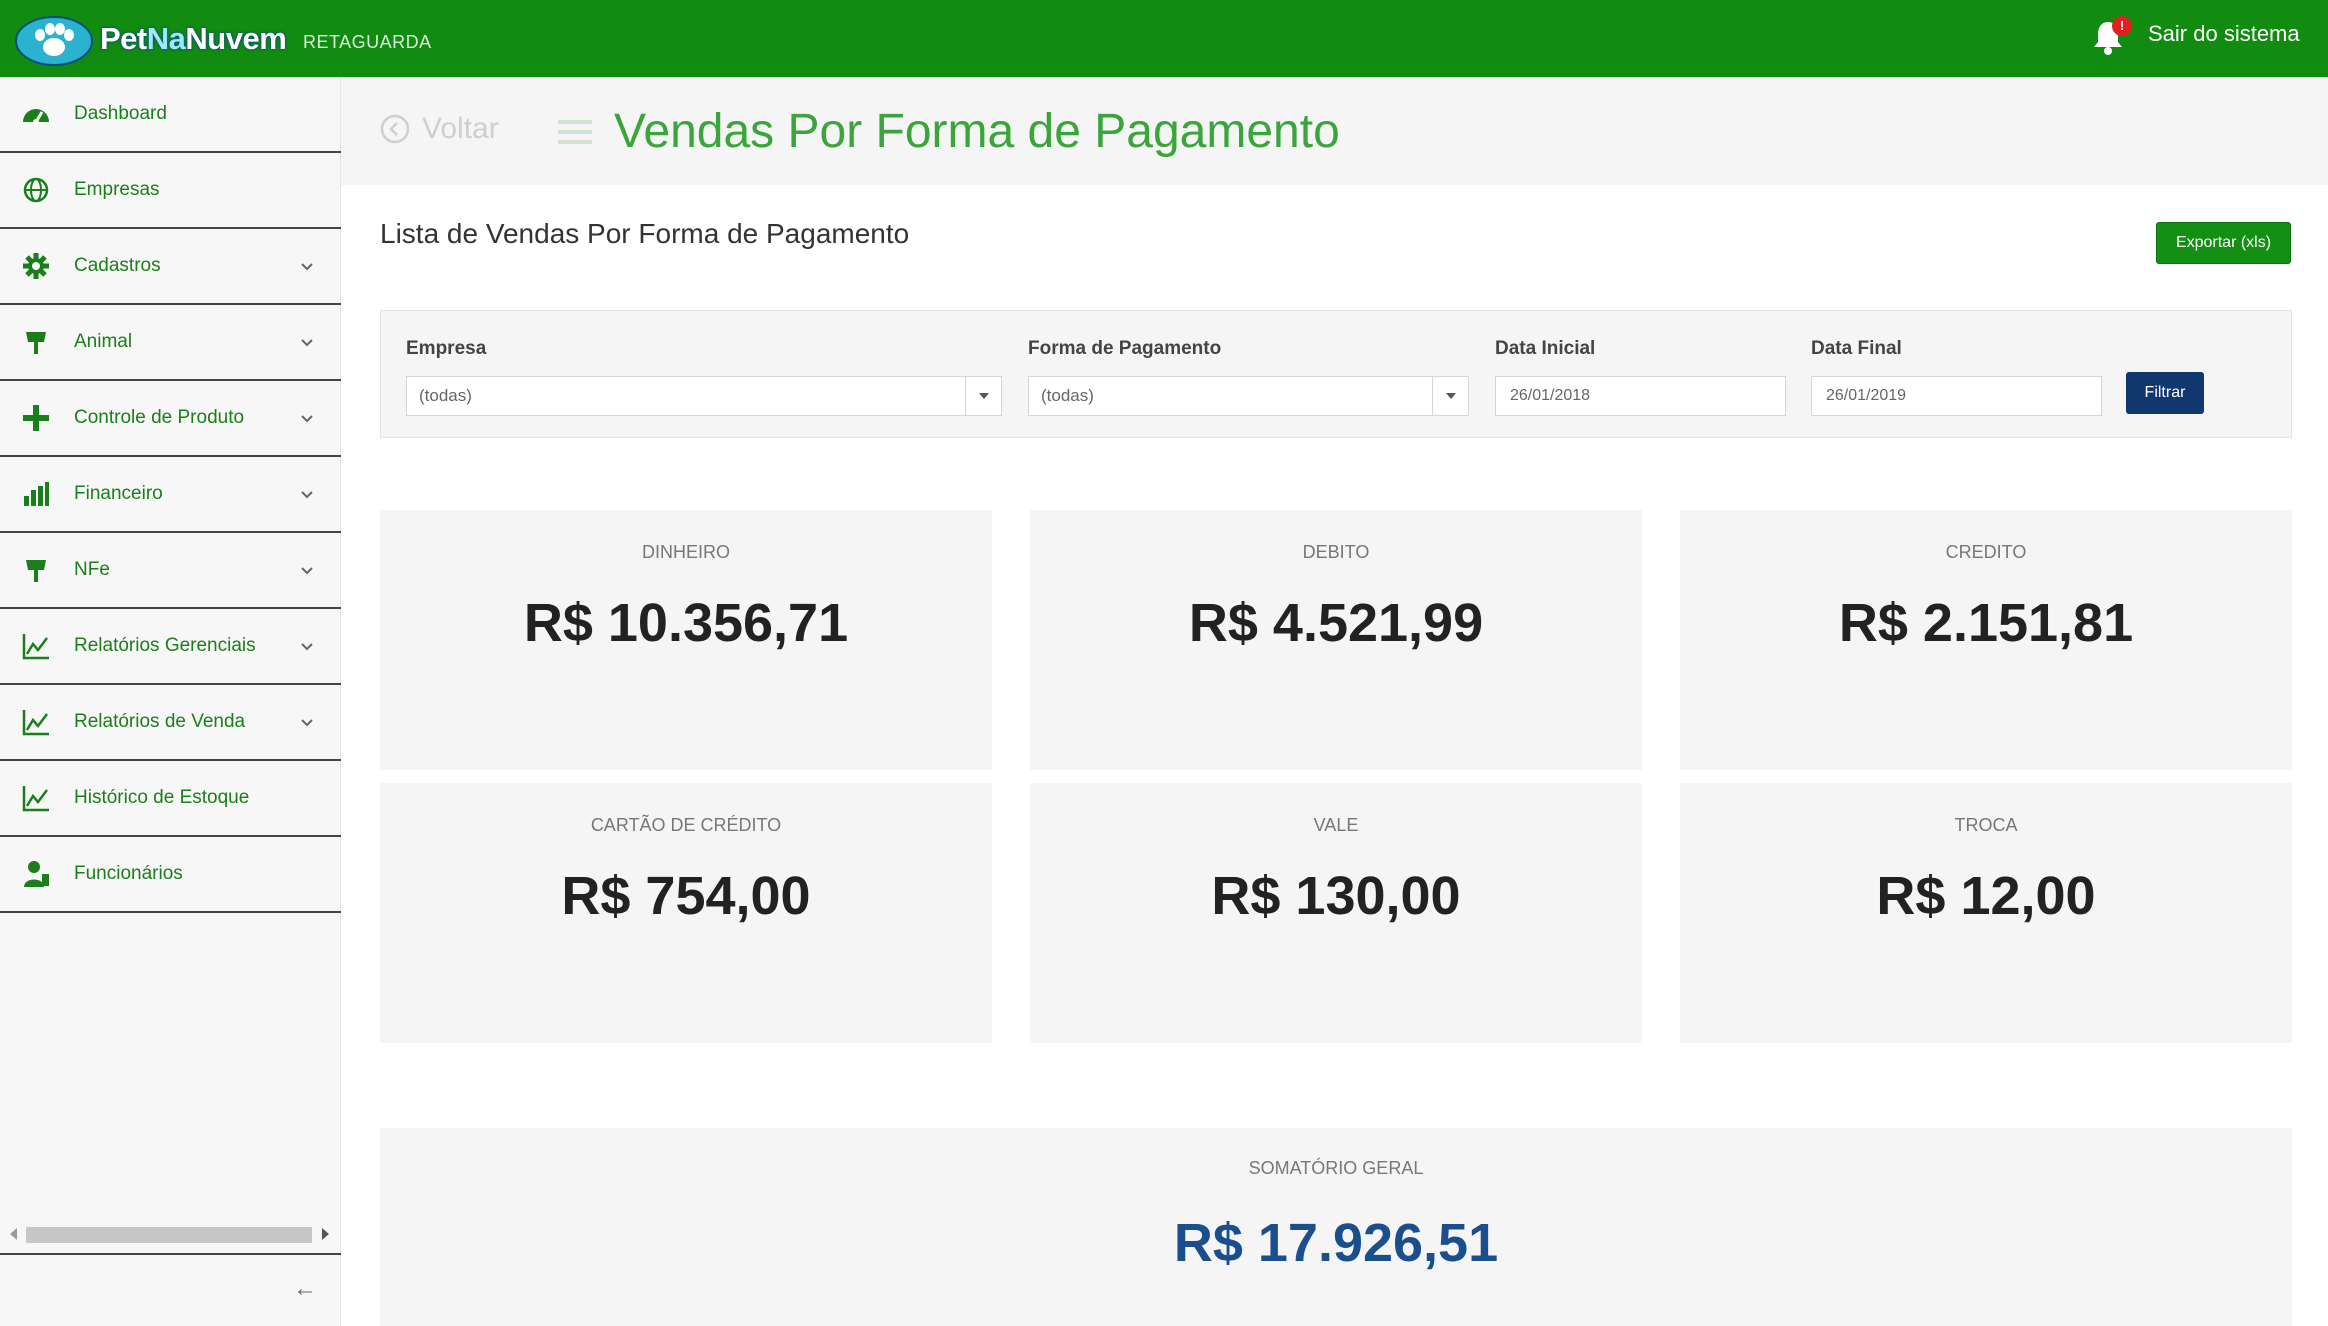 The width and height of the screenshot is (2328, 1326). Describe the element at coordinates (103, 341) in the screenshot. I see `sidebar-item-label: Animal` at that location.